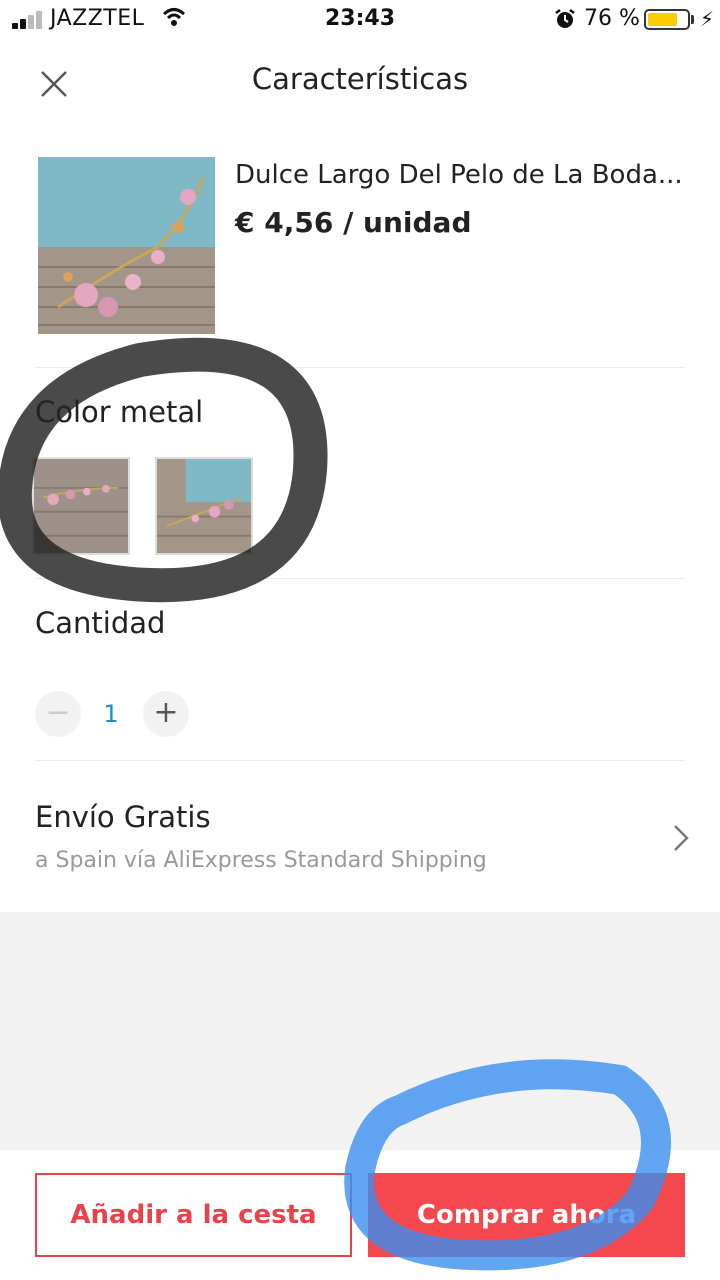 This screenshot has height=1280, width=720. Describe the element at coordinates (119, 412) in the screenshot. I see `color-label: Color metal` at that location.